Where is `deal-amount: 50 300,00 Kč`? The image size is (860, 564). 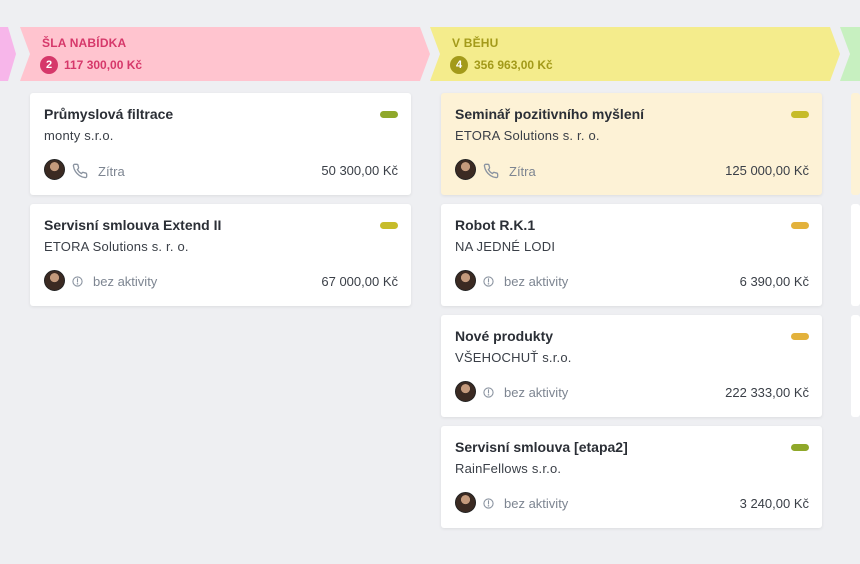 deal-amount: 50 300,00 Kč is located at coordinates (359, 170).